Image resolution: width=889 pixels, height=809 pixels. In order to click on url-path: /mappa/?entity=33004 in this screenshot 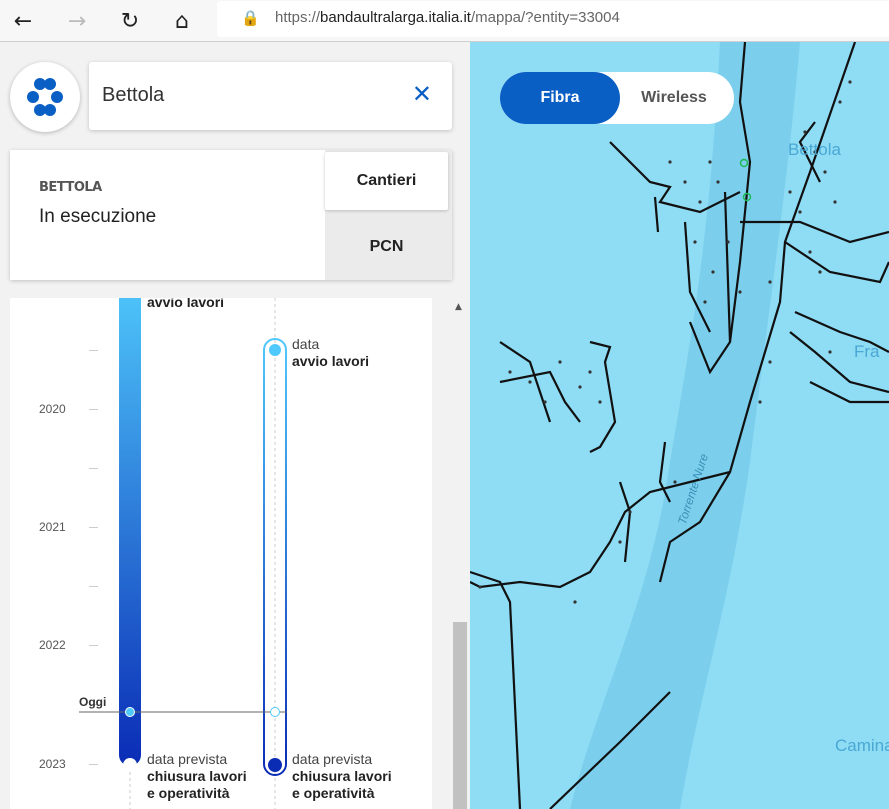, I will do `click(545, 17)`.